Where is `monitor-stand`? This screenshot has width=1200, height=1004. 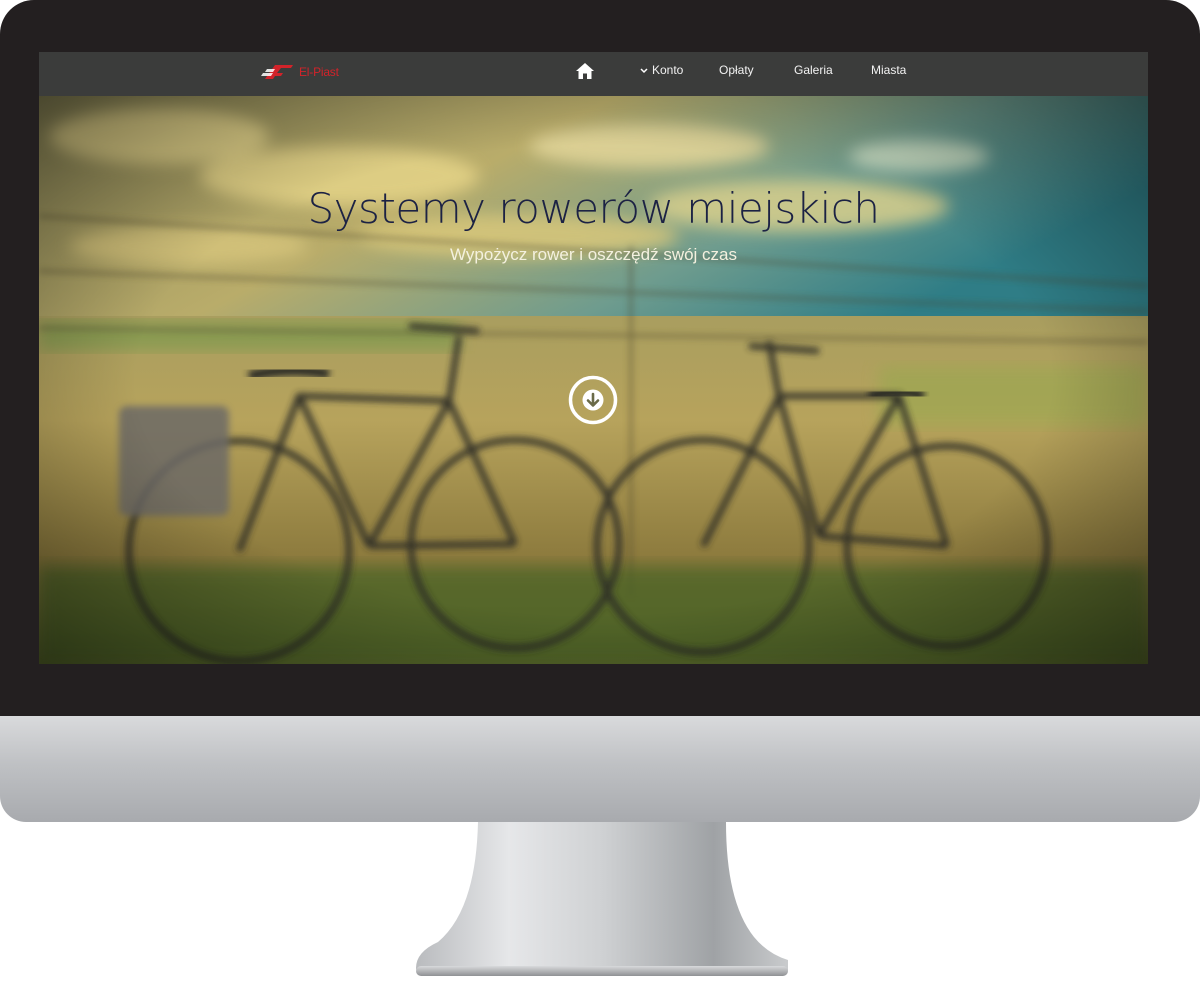
monitor-stand is located at coordinates (602, 899).